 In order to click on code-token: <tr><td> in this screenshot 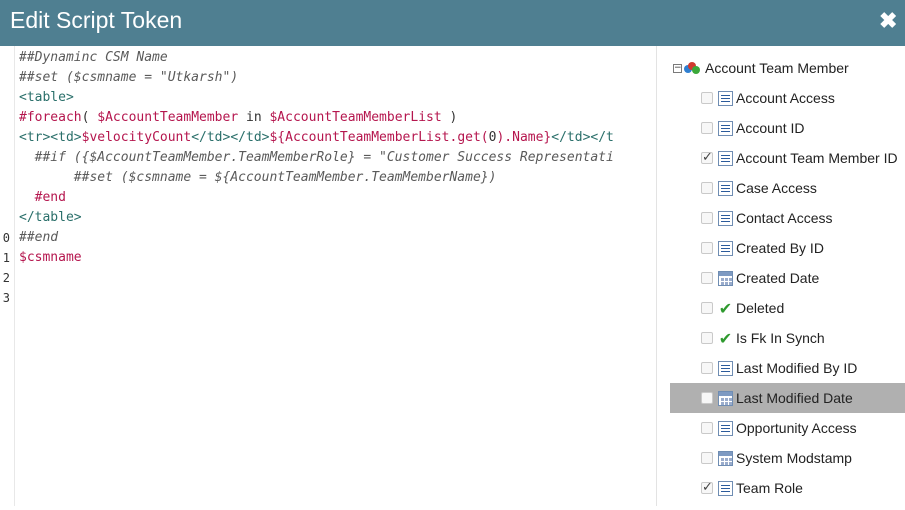, I will do `click(50, 137)`.